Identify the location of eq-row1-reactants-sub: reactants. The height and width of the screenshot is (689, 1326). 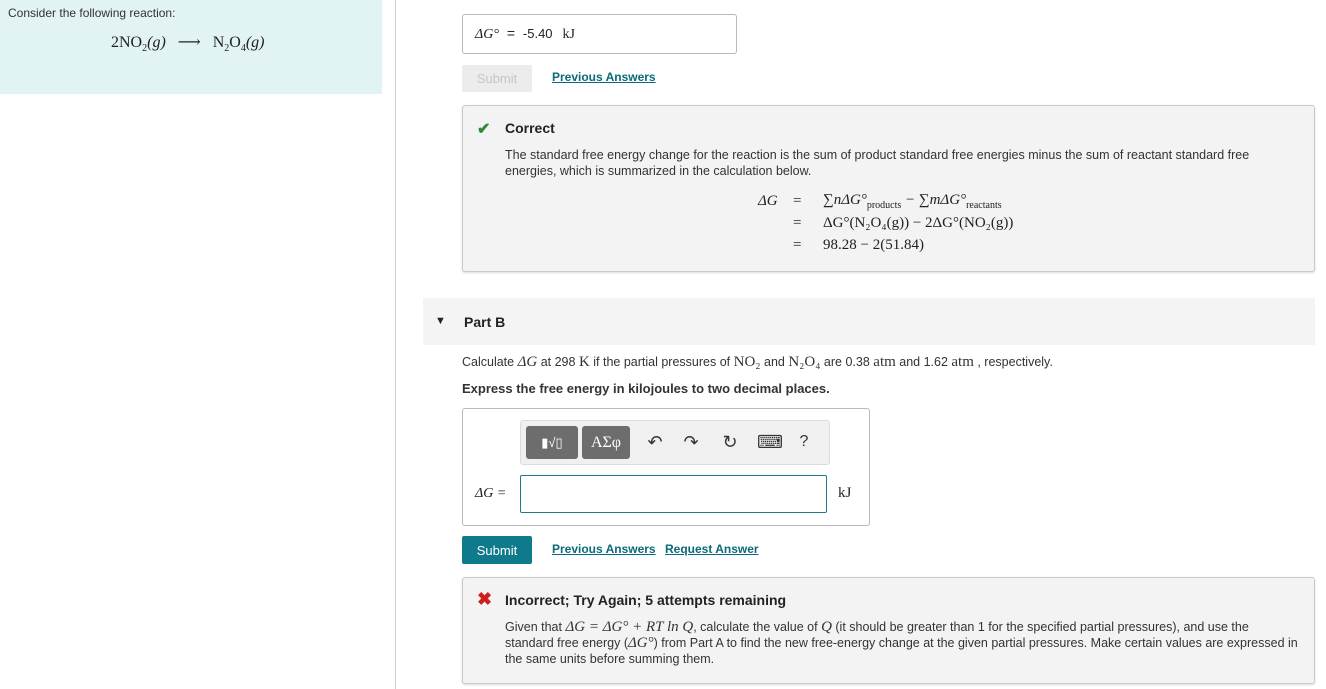
(984, 205).